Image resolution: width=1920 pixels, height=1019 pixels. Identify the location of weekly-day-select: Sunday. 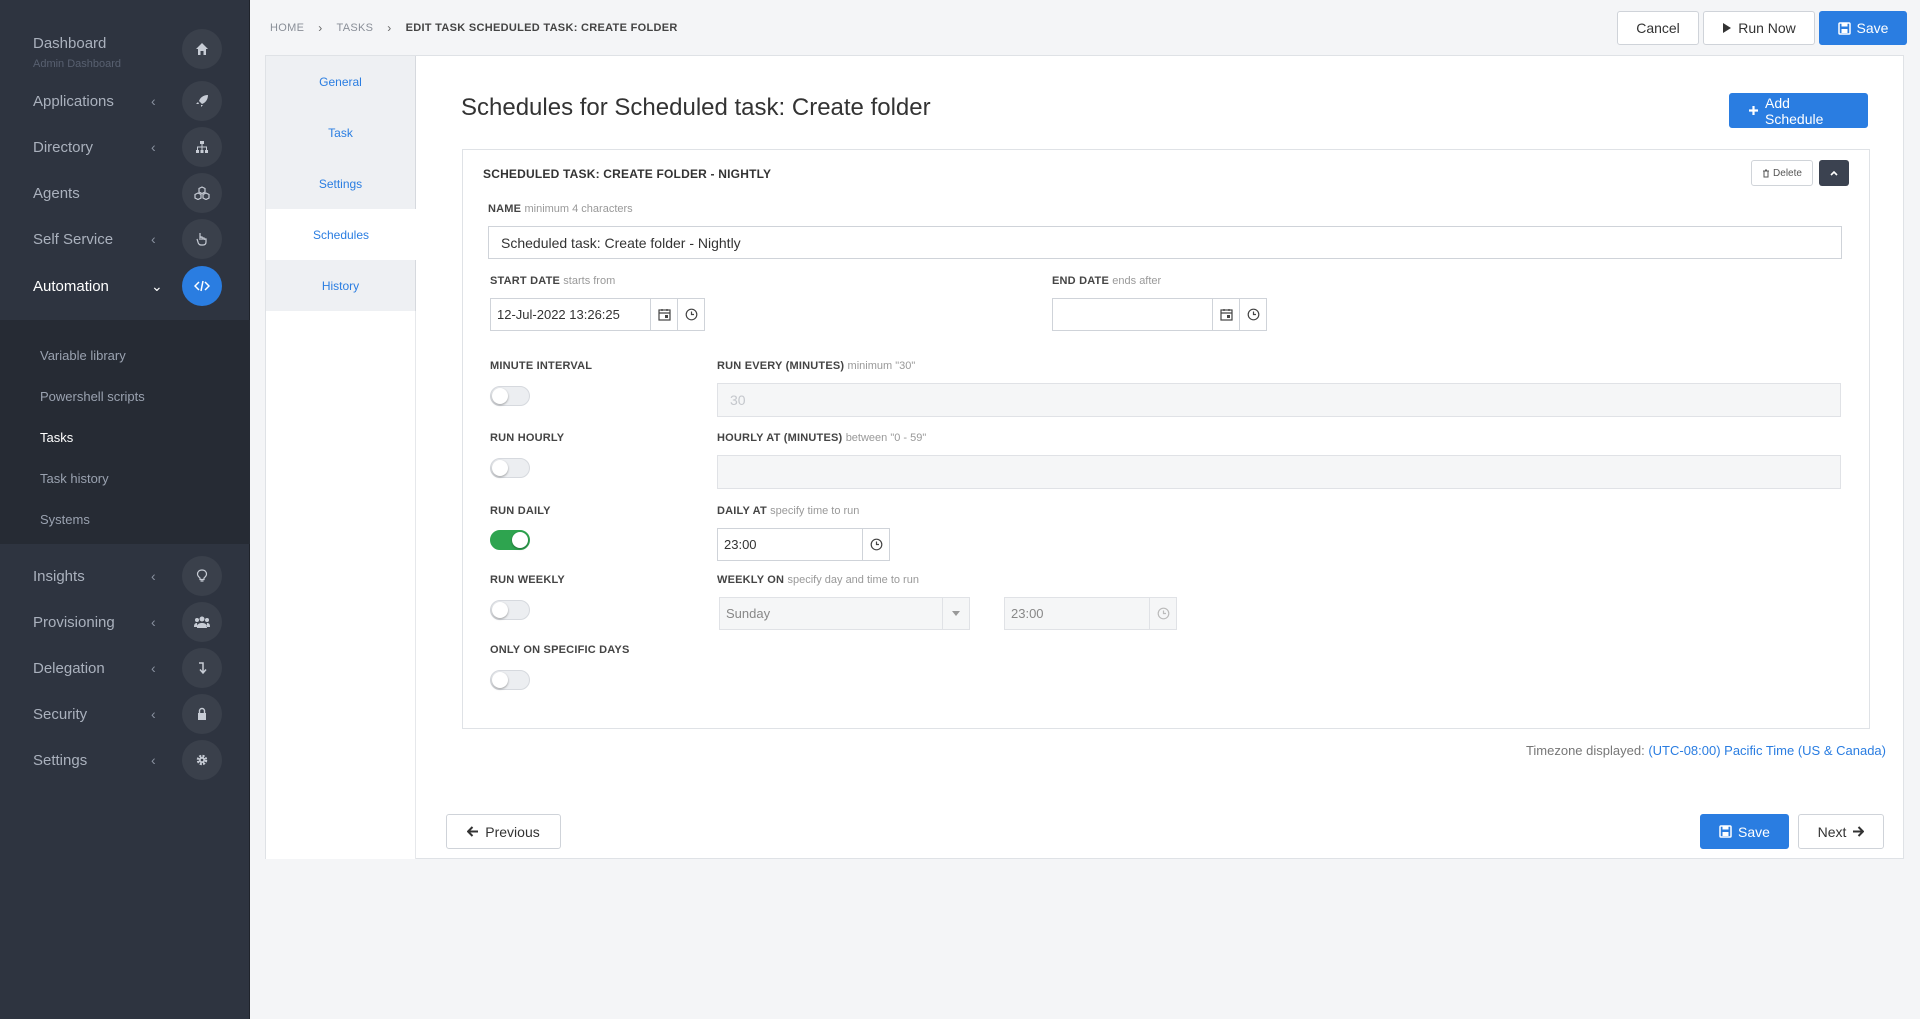
(831, 613).